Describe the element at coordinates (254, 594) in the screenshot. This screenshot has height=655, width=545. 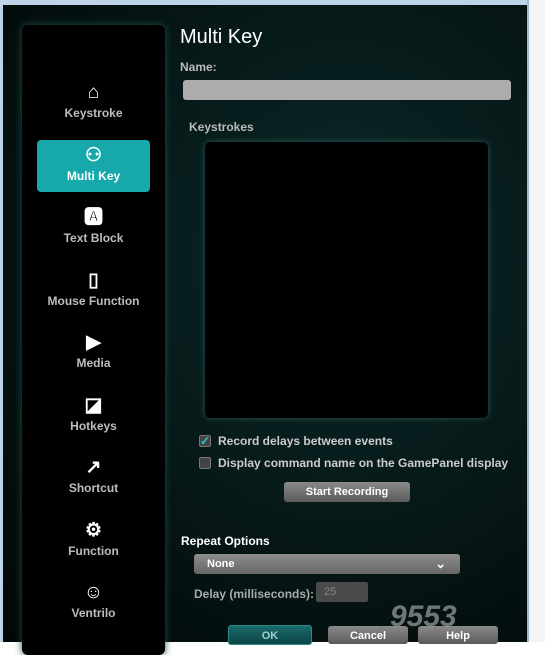
I see `delay-label: Delay (milliseconds):` at that location.